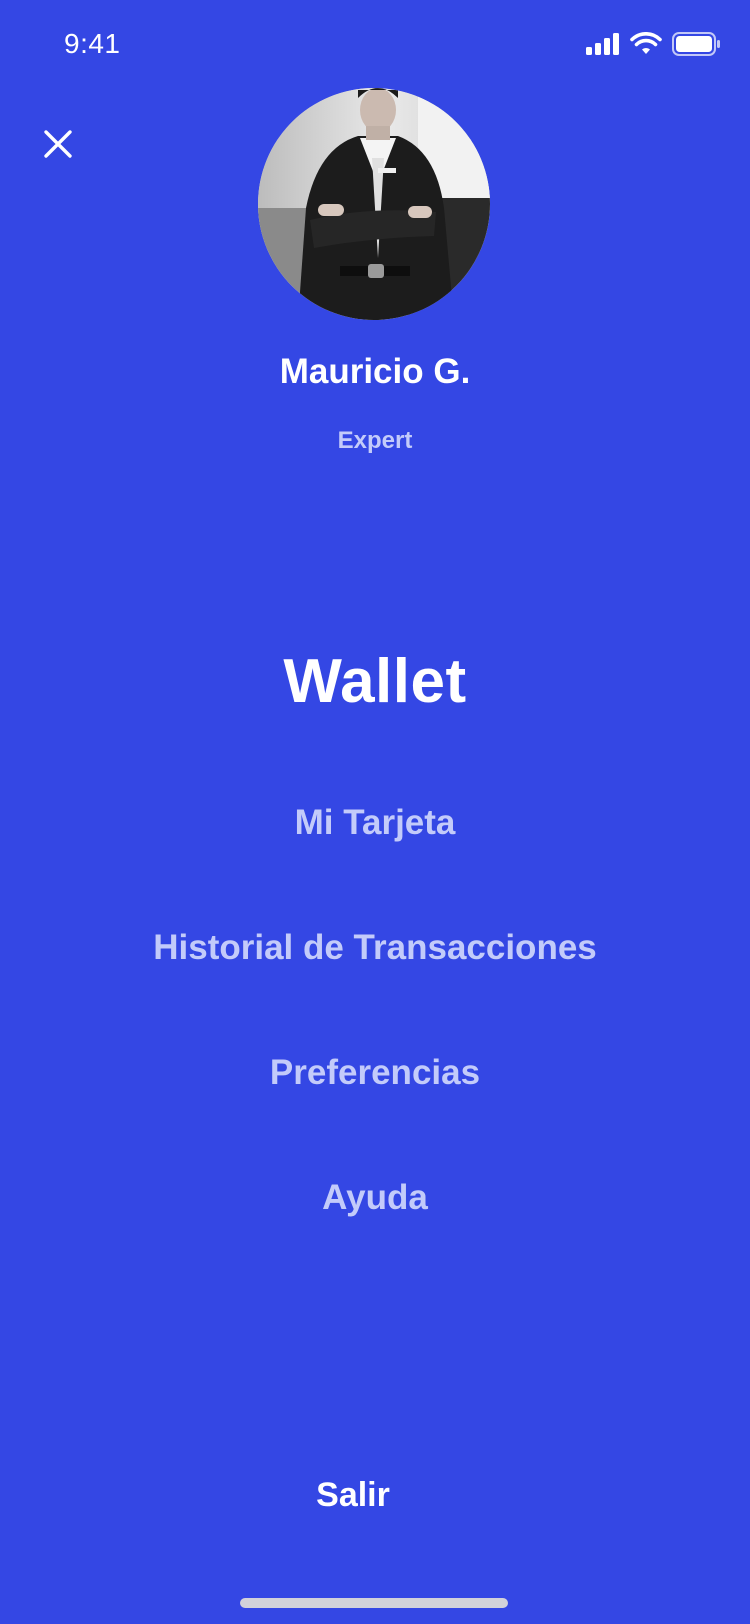  What do you see at coordinates (375, 681) in the screenshot?
I see `menu-title: Wallet` at bounding box center [375, 681].